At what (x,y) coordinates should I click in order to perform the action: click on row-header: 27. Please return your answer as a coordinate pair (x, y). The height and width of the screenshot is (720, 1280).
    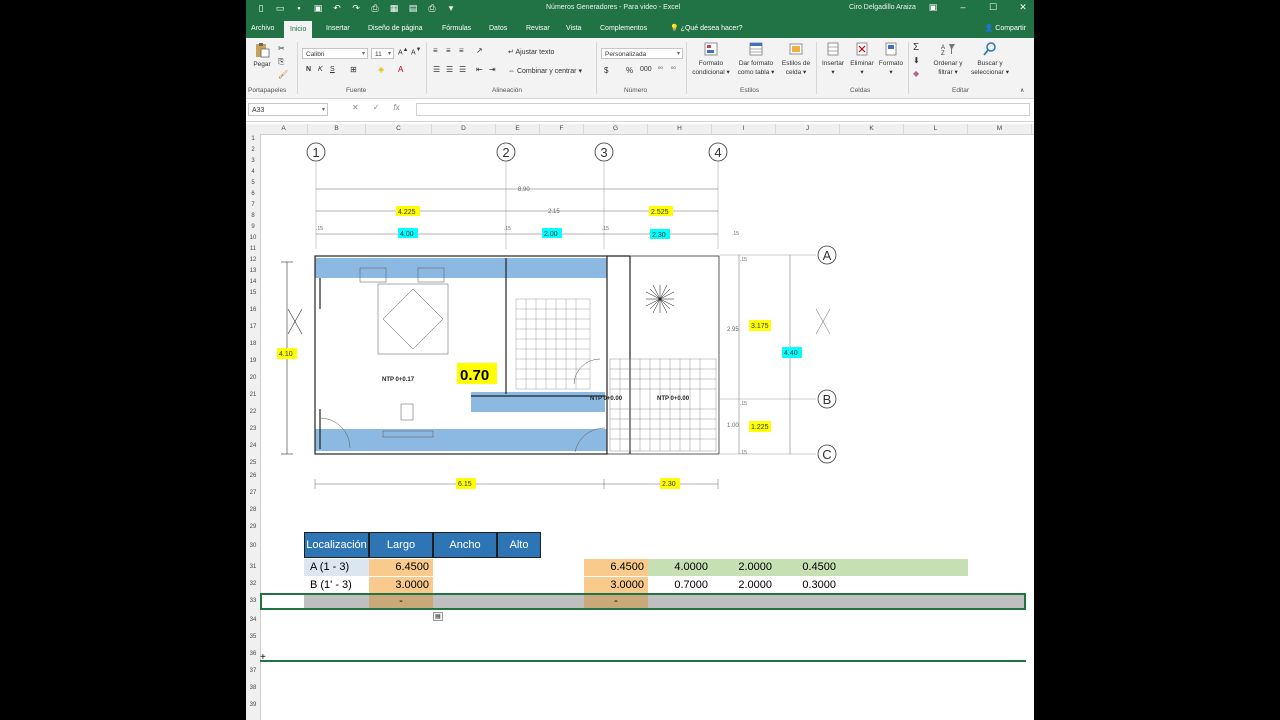
    Looking at the image, I should click on (253, 493).